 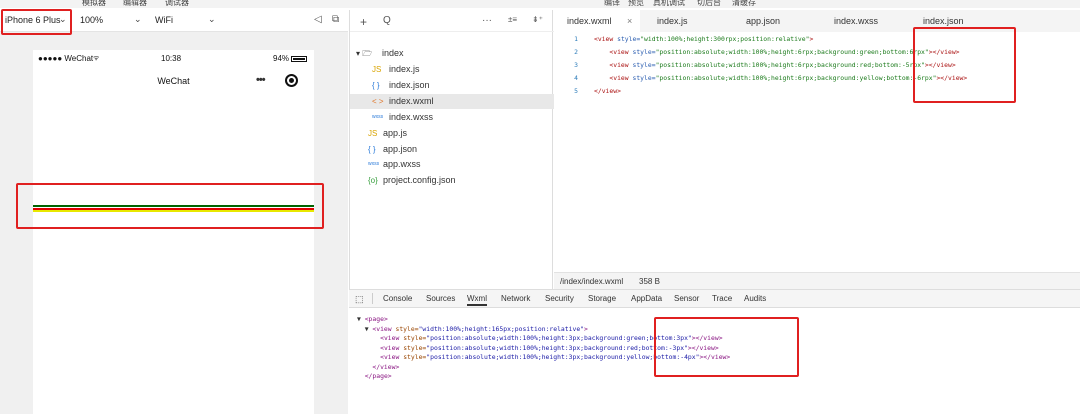 I want to click on wxml-node: ▼ <page>, so click(x=372, y=319).